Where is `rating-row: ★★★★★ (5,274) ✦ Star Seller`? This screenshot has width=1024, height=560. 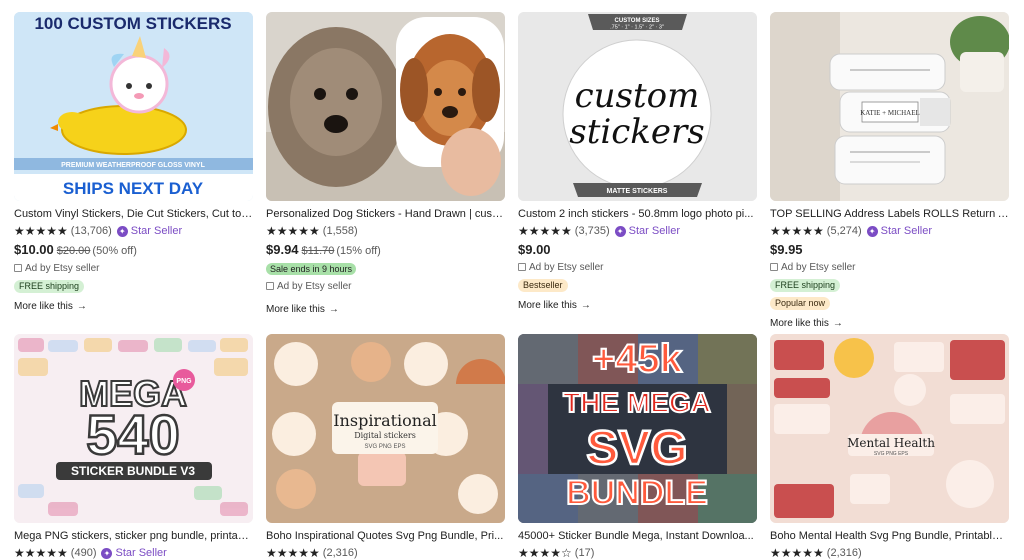
rating-row: ★★★★★ (5,274) ✦ Star Seller is located at coordinates (889, 231).